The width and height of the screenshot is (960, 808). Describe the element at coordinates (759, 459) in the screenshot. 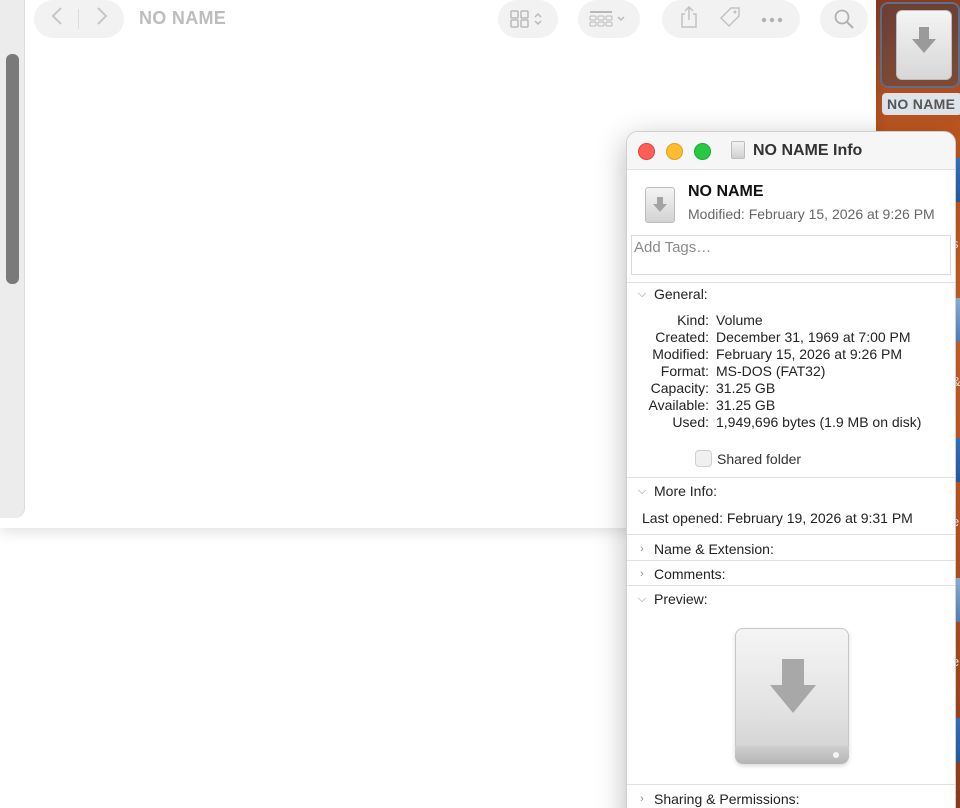

I see `shared-folder-label: Shared folder` at that location.